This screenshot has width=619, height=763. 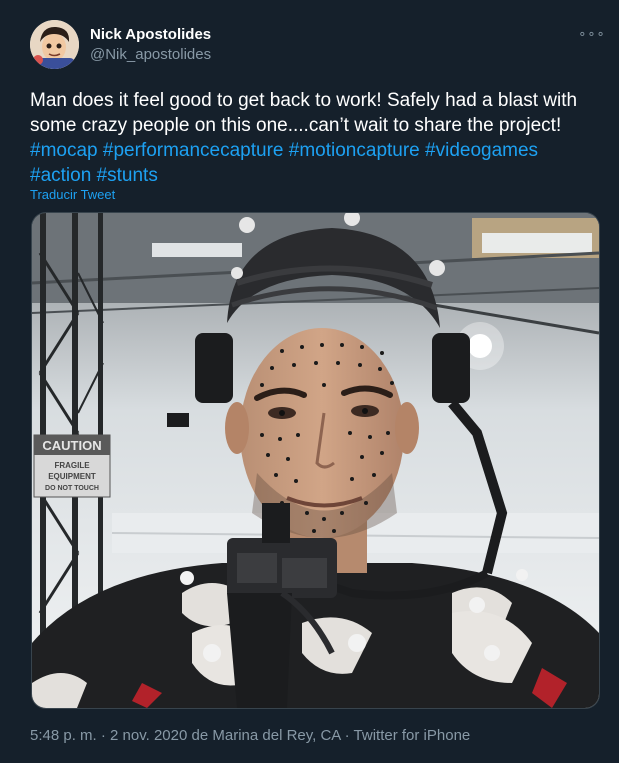 What do you see at coordinates (63, 735) in the screenshot?
I see `tweet-time-link: 5:48 p. m.` at bounding box center [63, 735].